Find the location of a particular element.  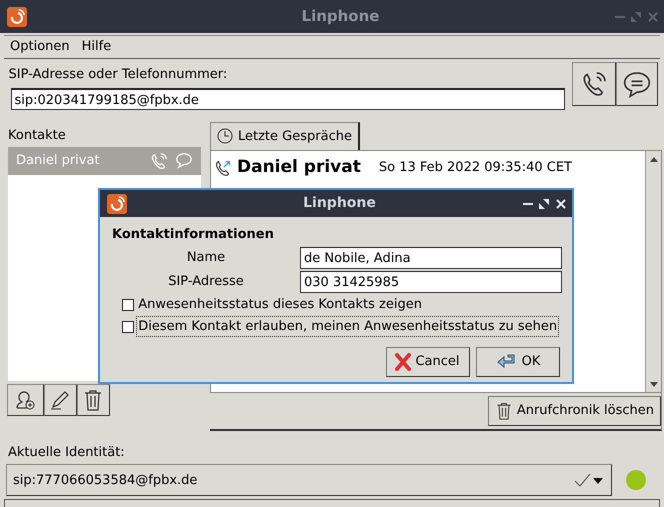

call-button is located at coordinates (594, 84).